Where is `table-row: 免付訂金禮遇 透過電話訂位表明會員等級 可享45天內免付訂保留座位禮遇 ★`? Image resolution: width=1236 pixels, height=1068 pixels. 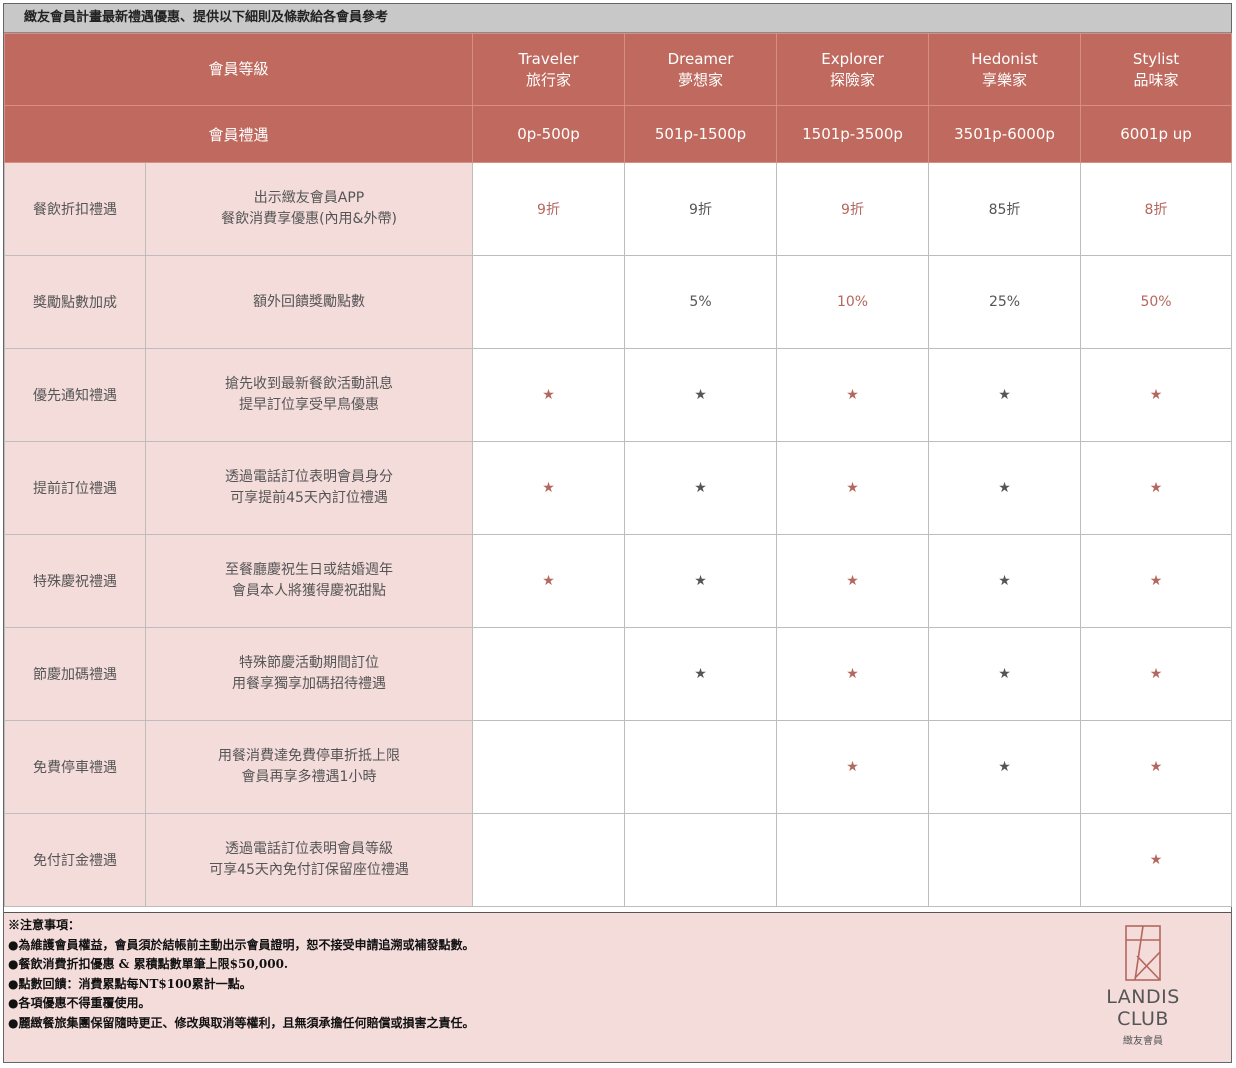
table-row: 免付訂金禮遇 透過電話訂位表明會員等級 可享45天內免付訂保留座位禮遇 ★ is located at coordinates (618, 860).